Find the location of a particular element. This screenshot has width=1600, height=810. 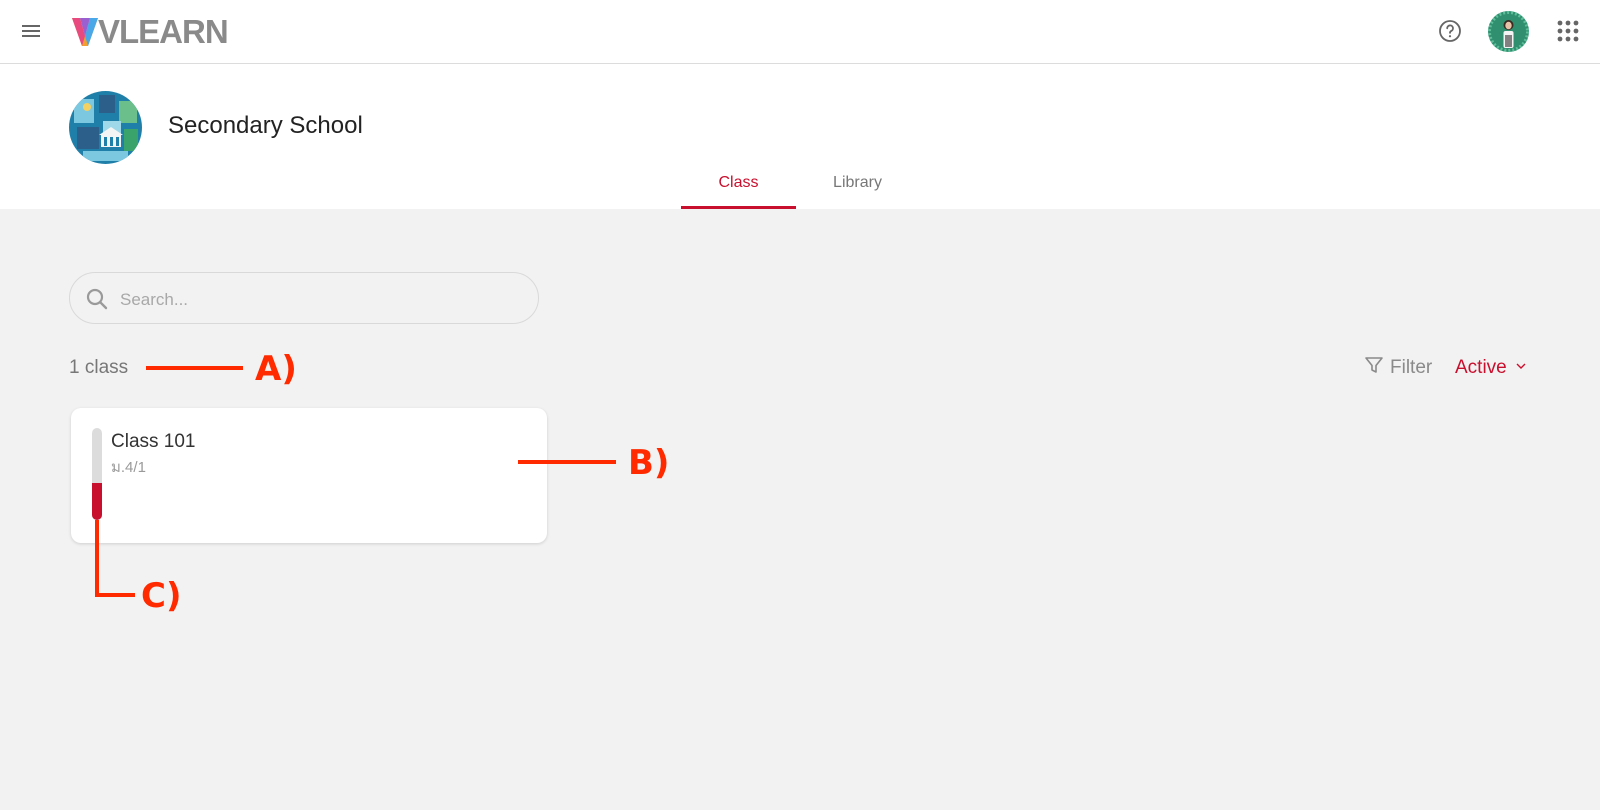

tab-library: Library is located at coordinates (857, 190).